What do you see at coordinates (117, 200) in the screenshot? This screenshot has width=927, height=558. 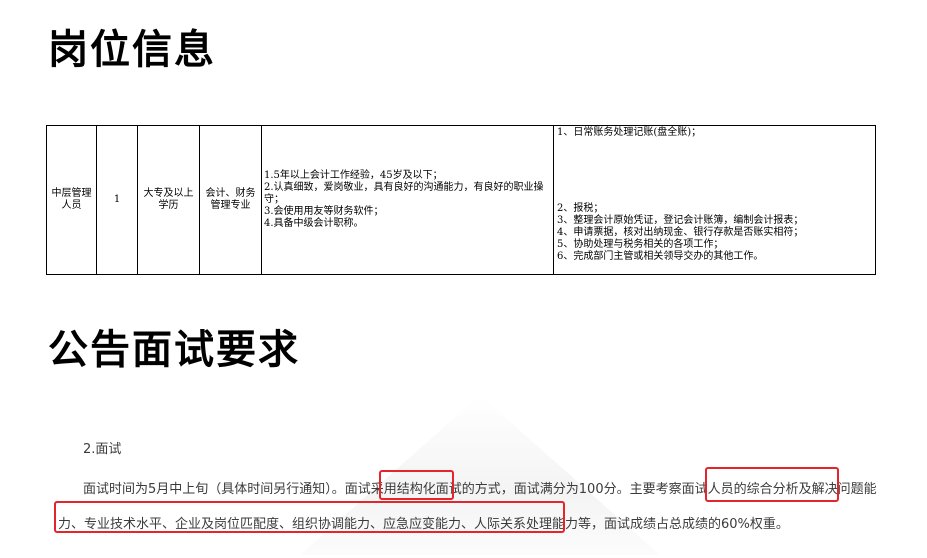 I see `count-cell: 1` at bounding box center [117, 200].